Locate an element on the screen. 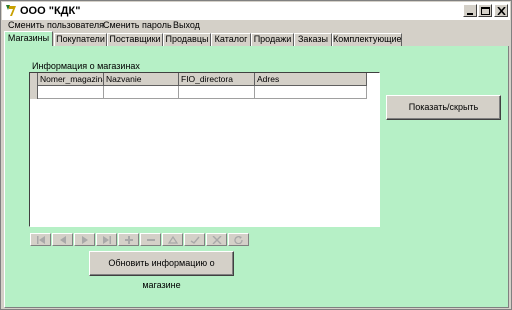  cancel-record-button is located at coordinates (216, 239).